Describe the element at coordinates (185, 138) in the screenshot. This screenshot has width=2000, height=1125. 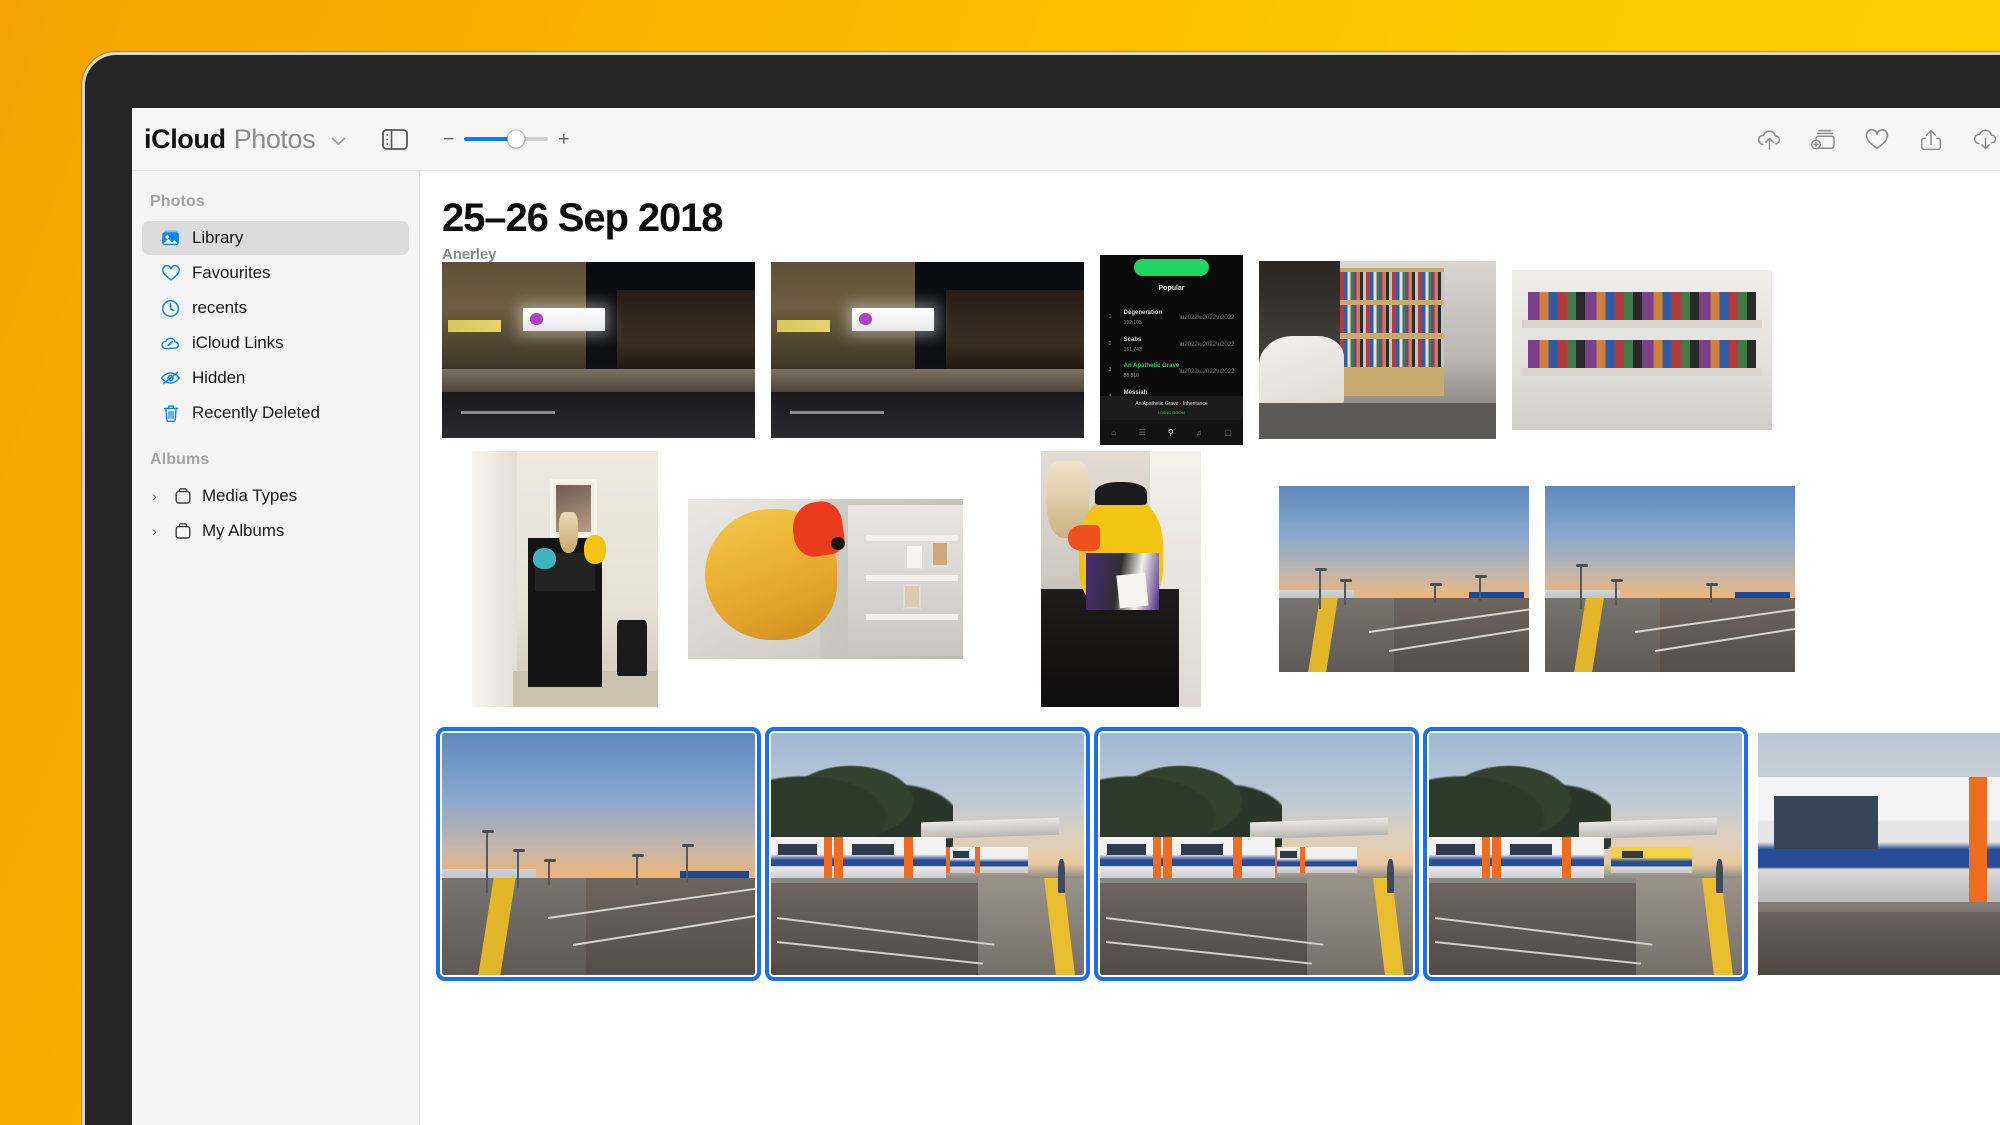
I see `app-title-strong: iCloud` at that location.